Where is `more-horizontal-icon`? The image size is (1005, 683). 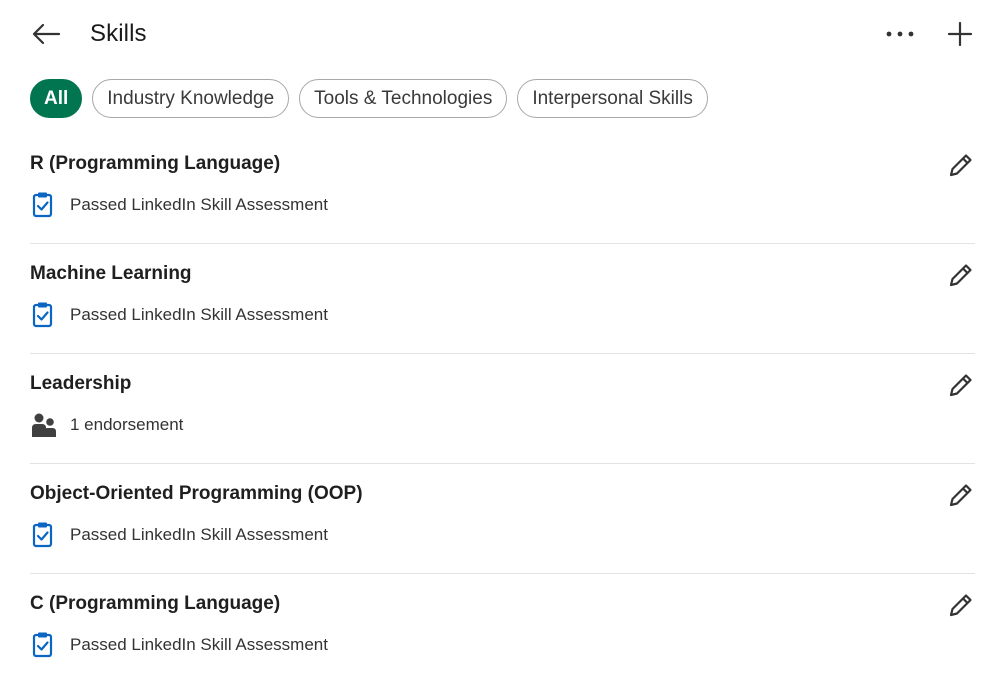
more-horizontal-icon is located at coordinates (900, 34).